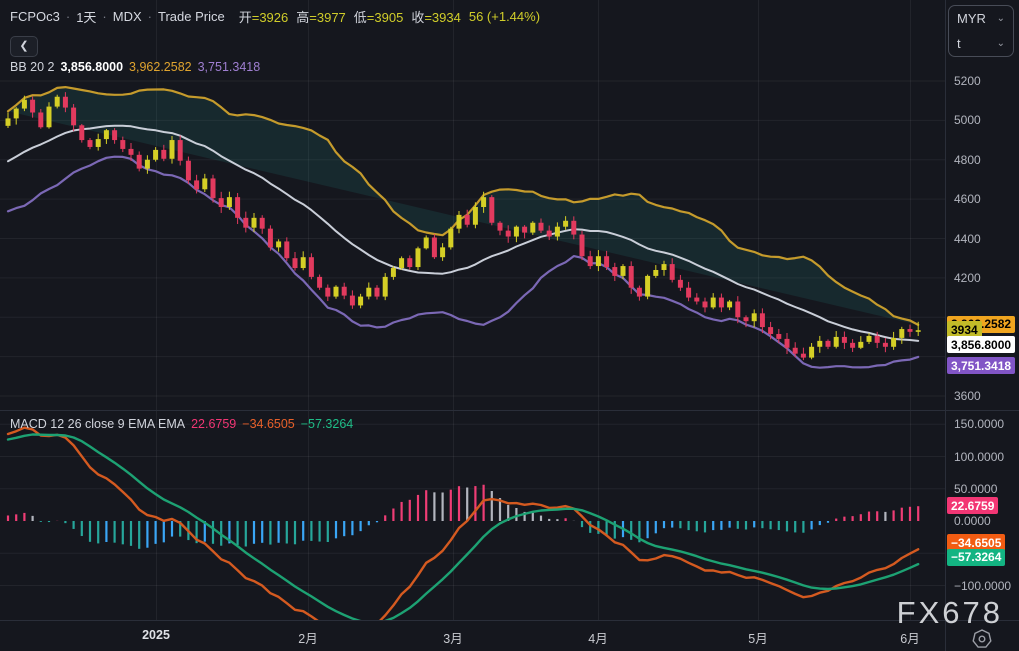 Image resolution: width=1019 pixels, height=651 pixels. I want to click on scale-label: 0.0000, so click(972, 521).